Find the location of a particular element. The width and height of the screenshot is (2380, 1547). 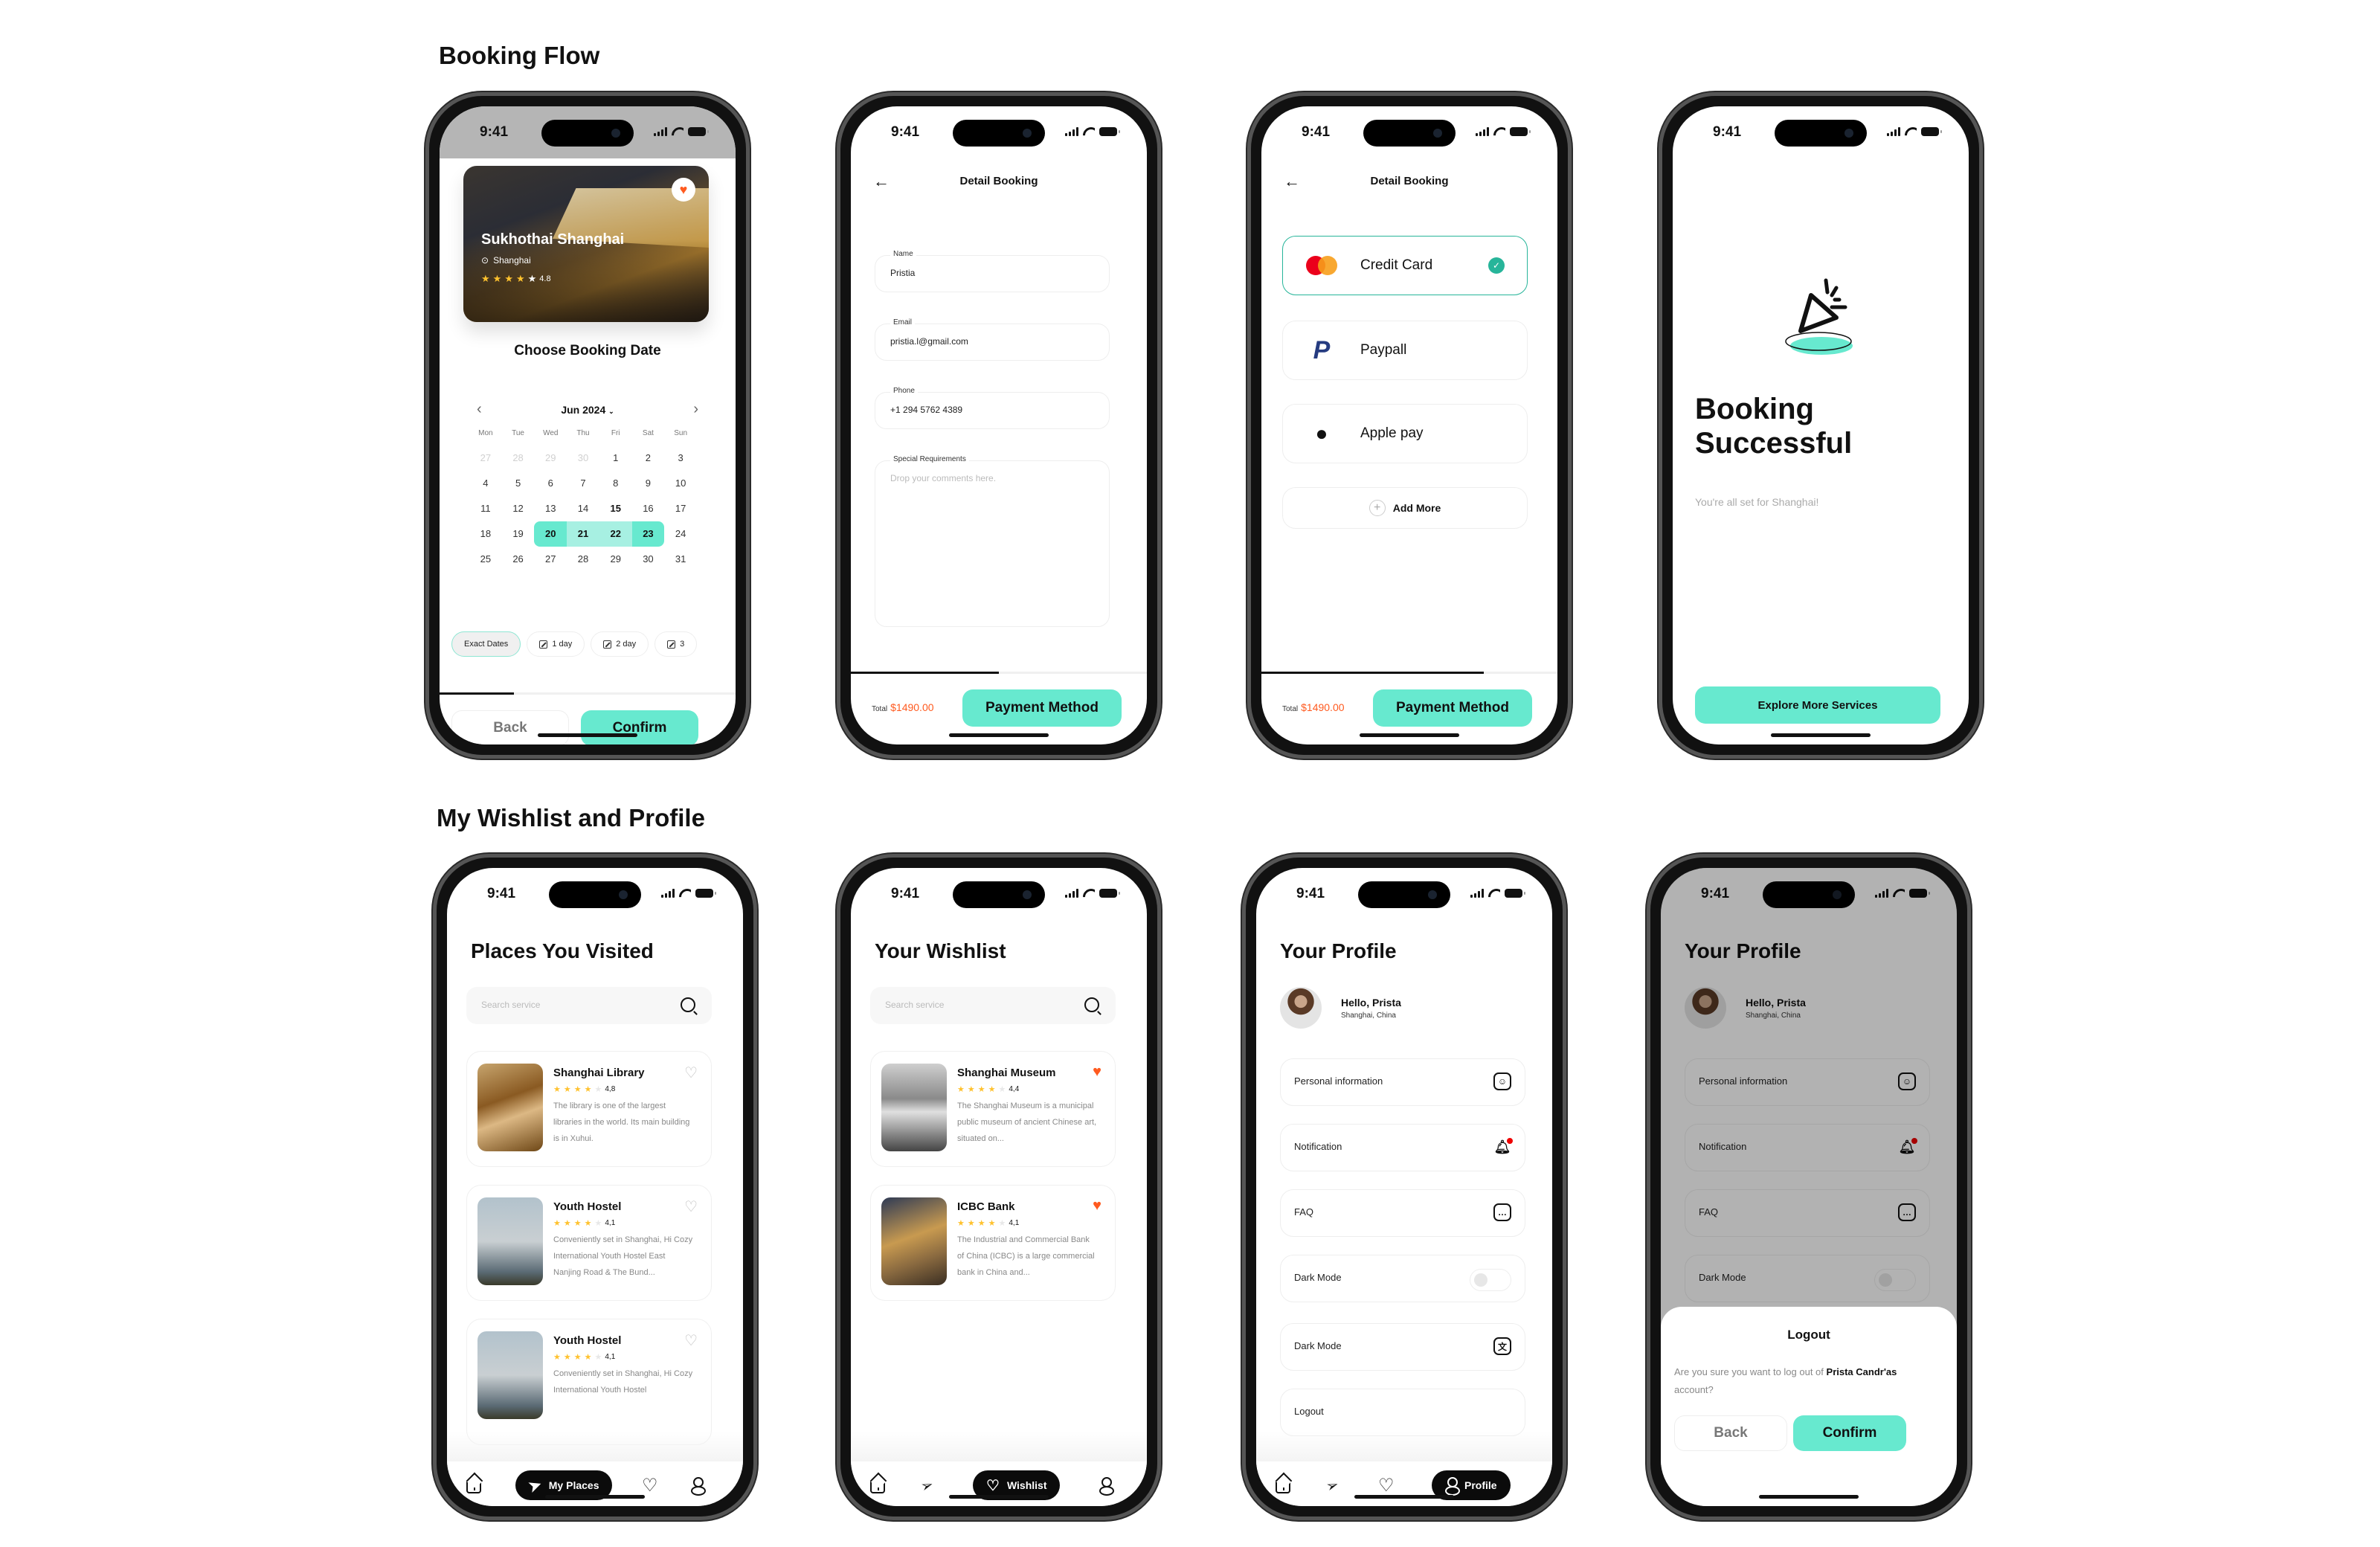

total-value: $1490.00 is located at coordinates (912, 707).